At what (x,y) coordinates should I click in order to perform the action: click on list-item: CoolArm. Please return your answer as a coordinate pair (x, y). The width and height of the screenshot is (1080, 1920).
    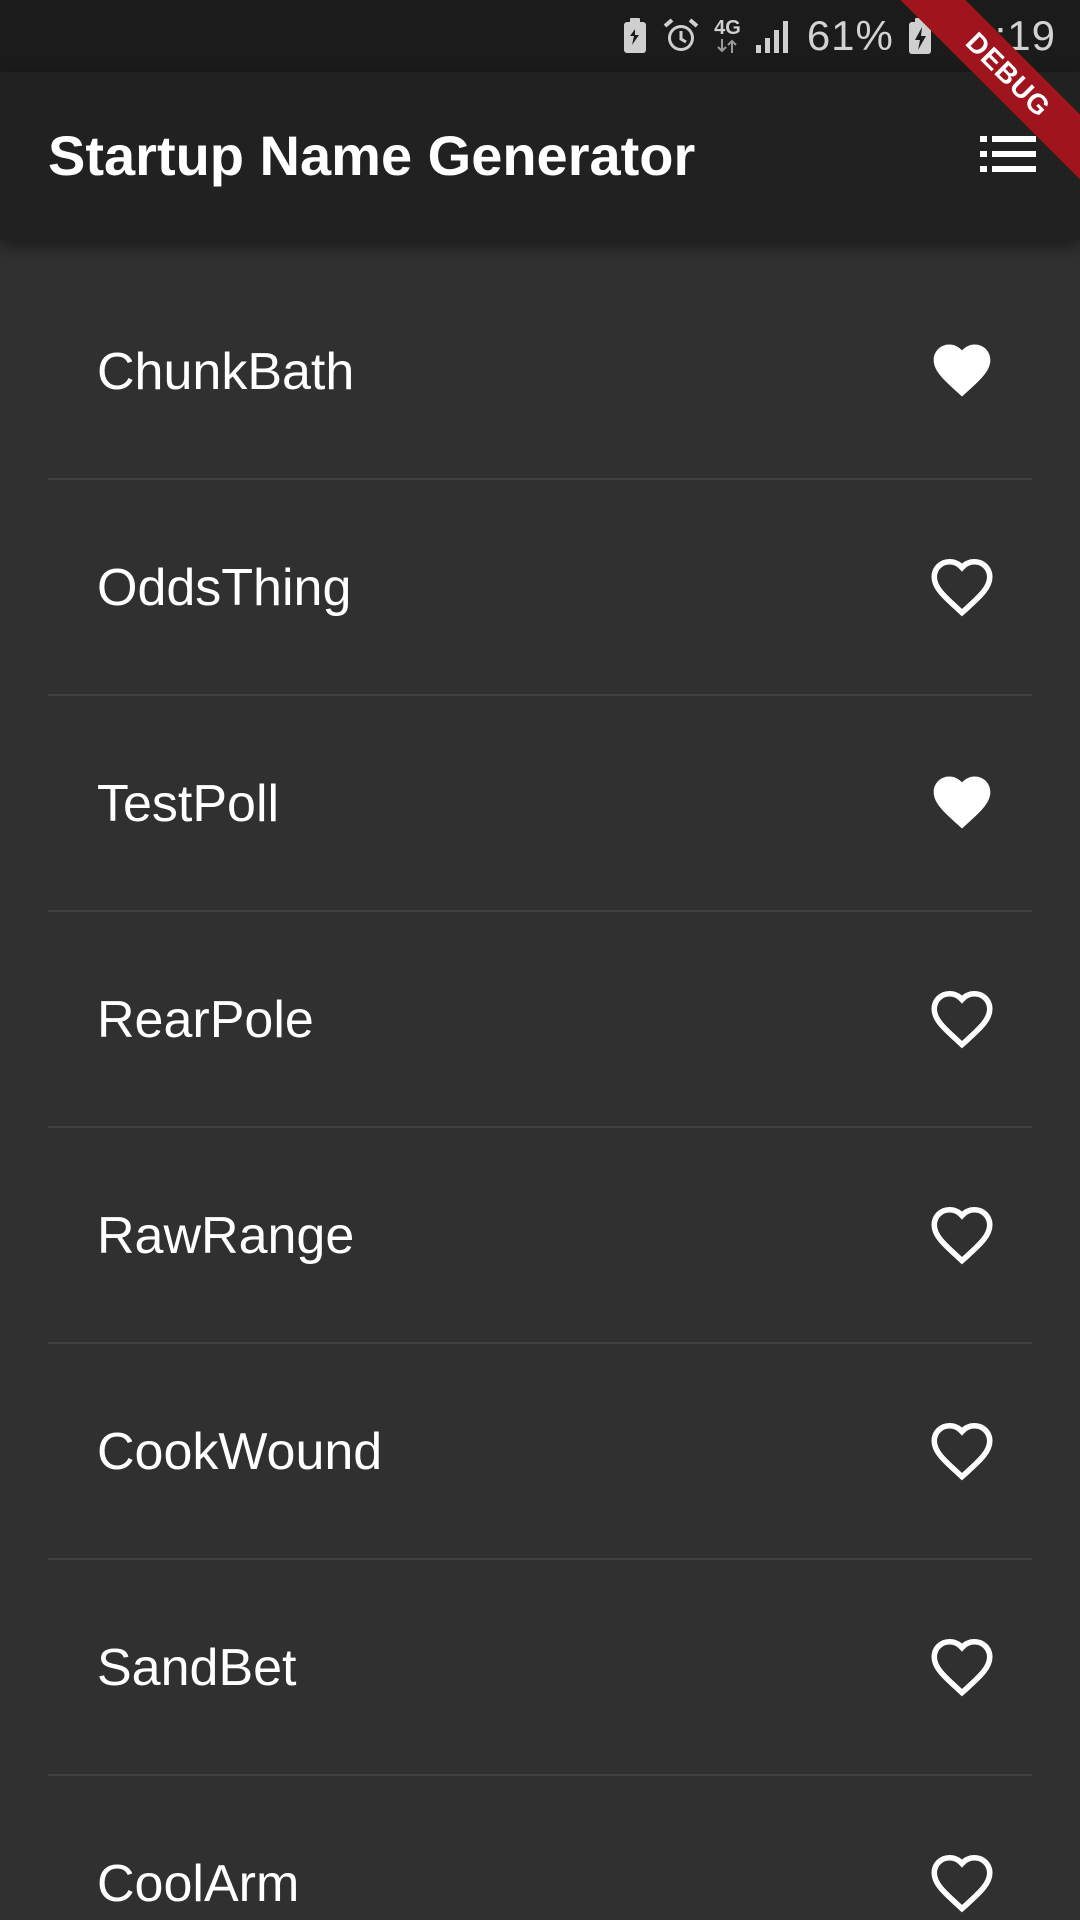
    Looking at the image, I should click on (540, 1848).